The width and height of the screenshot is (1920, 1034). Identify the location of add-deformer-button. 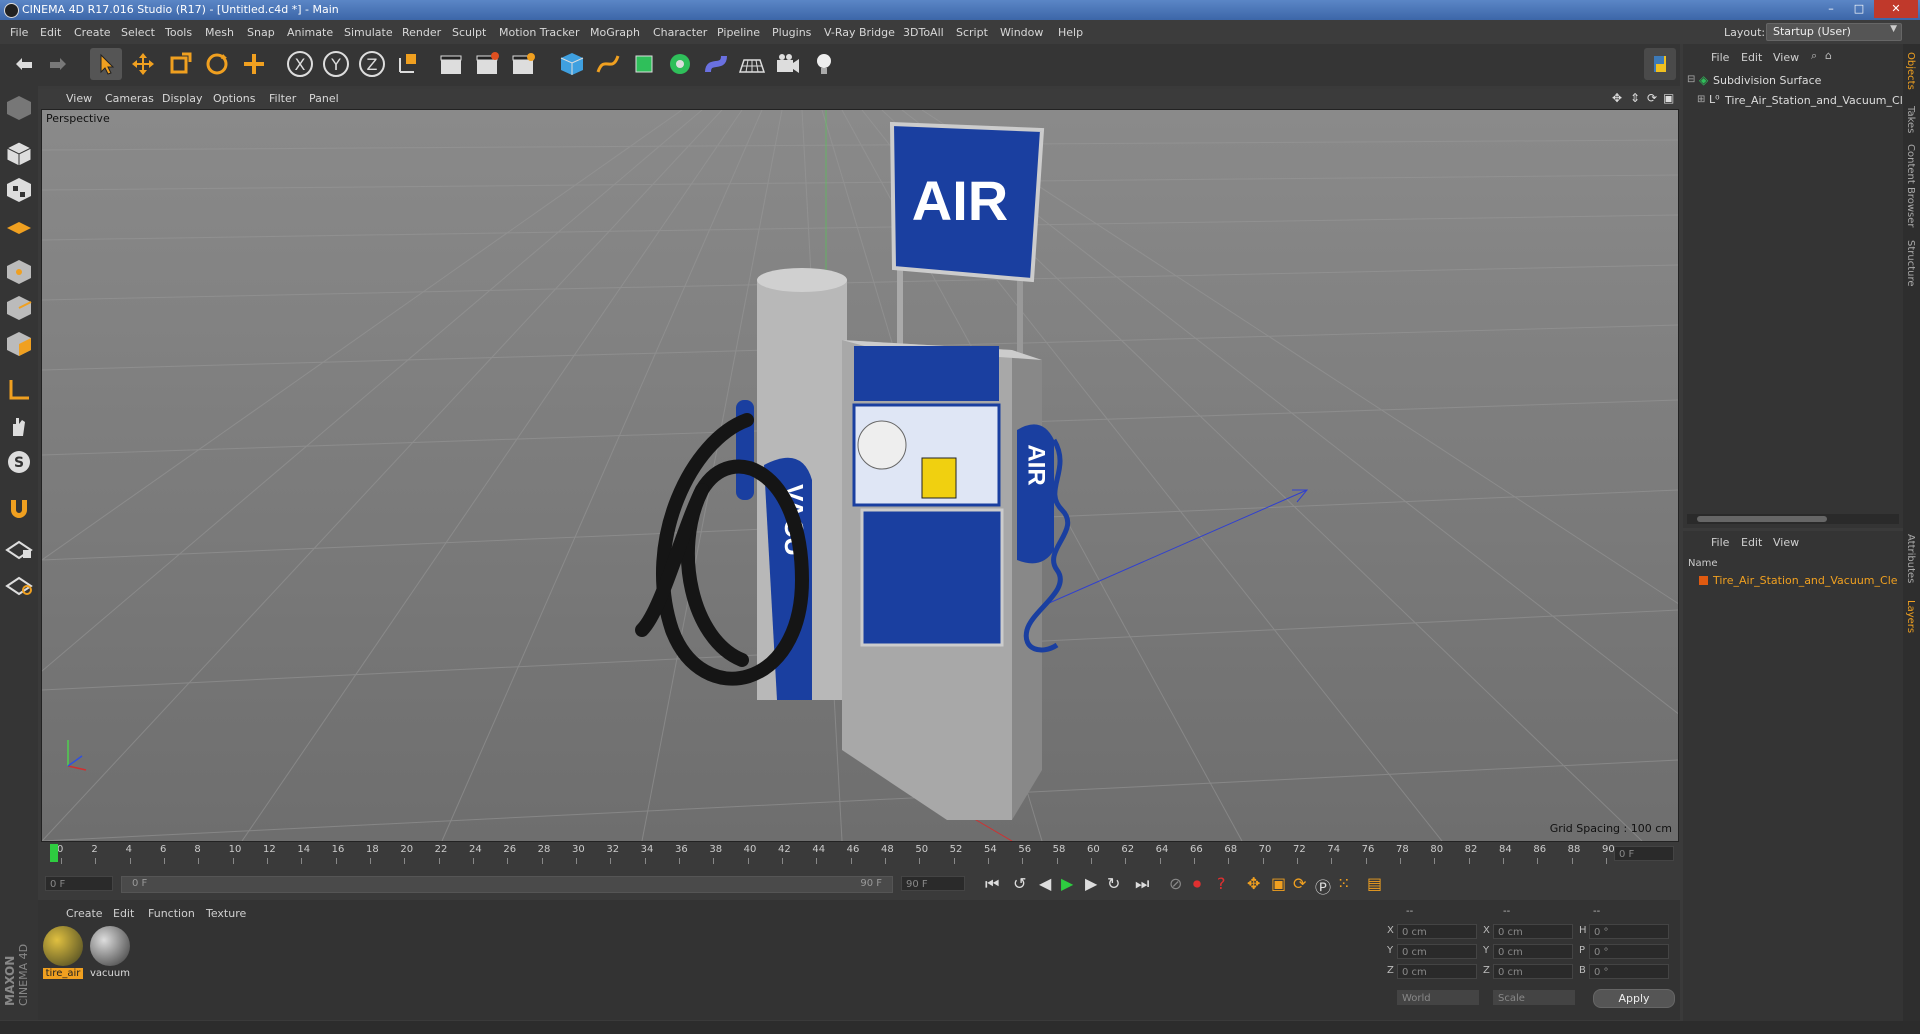
(716, 64).